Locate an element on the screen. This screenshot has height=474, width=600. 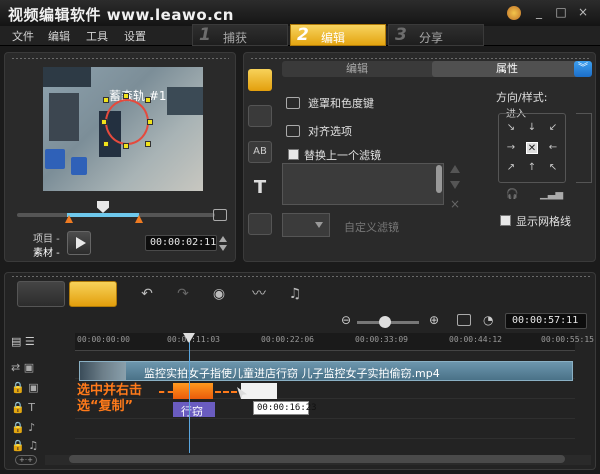
scrub-thumb is located at coordinates (103, 207).